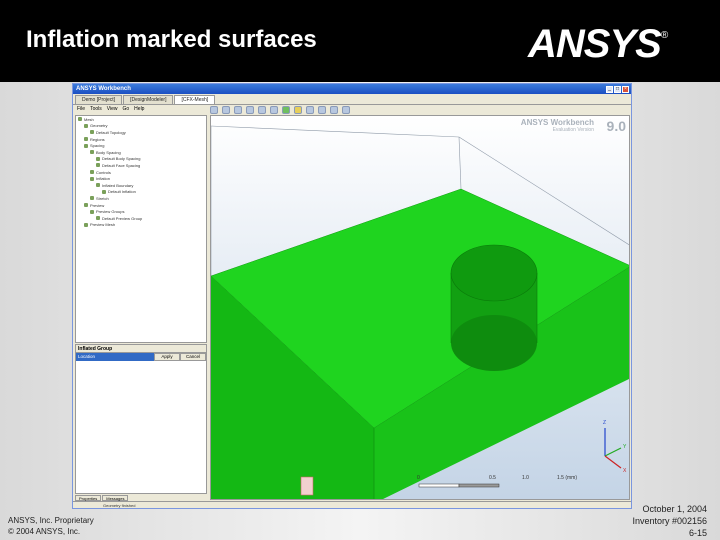  I want to click on minimize-button: _, so click(609, 89).